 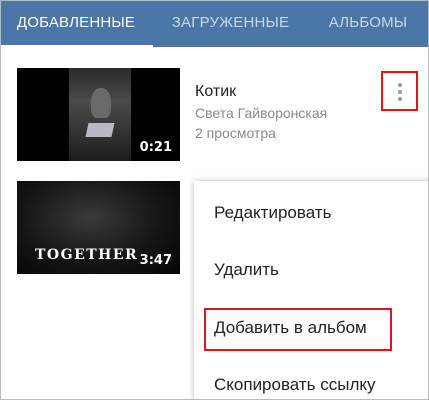 I want to click on active-tab-indicator, so click(x=77, y=46).